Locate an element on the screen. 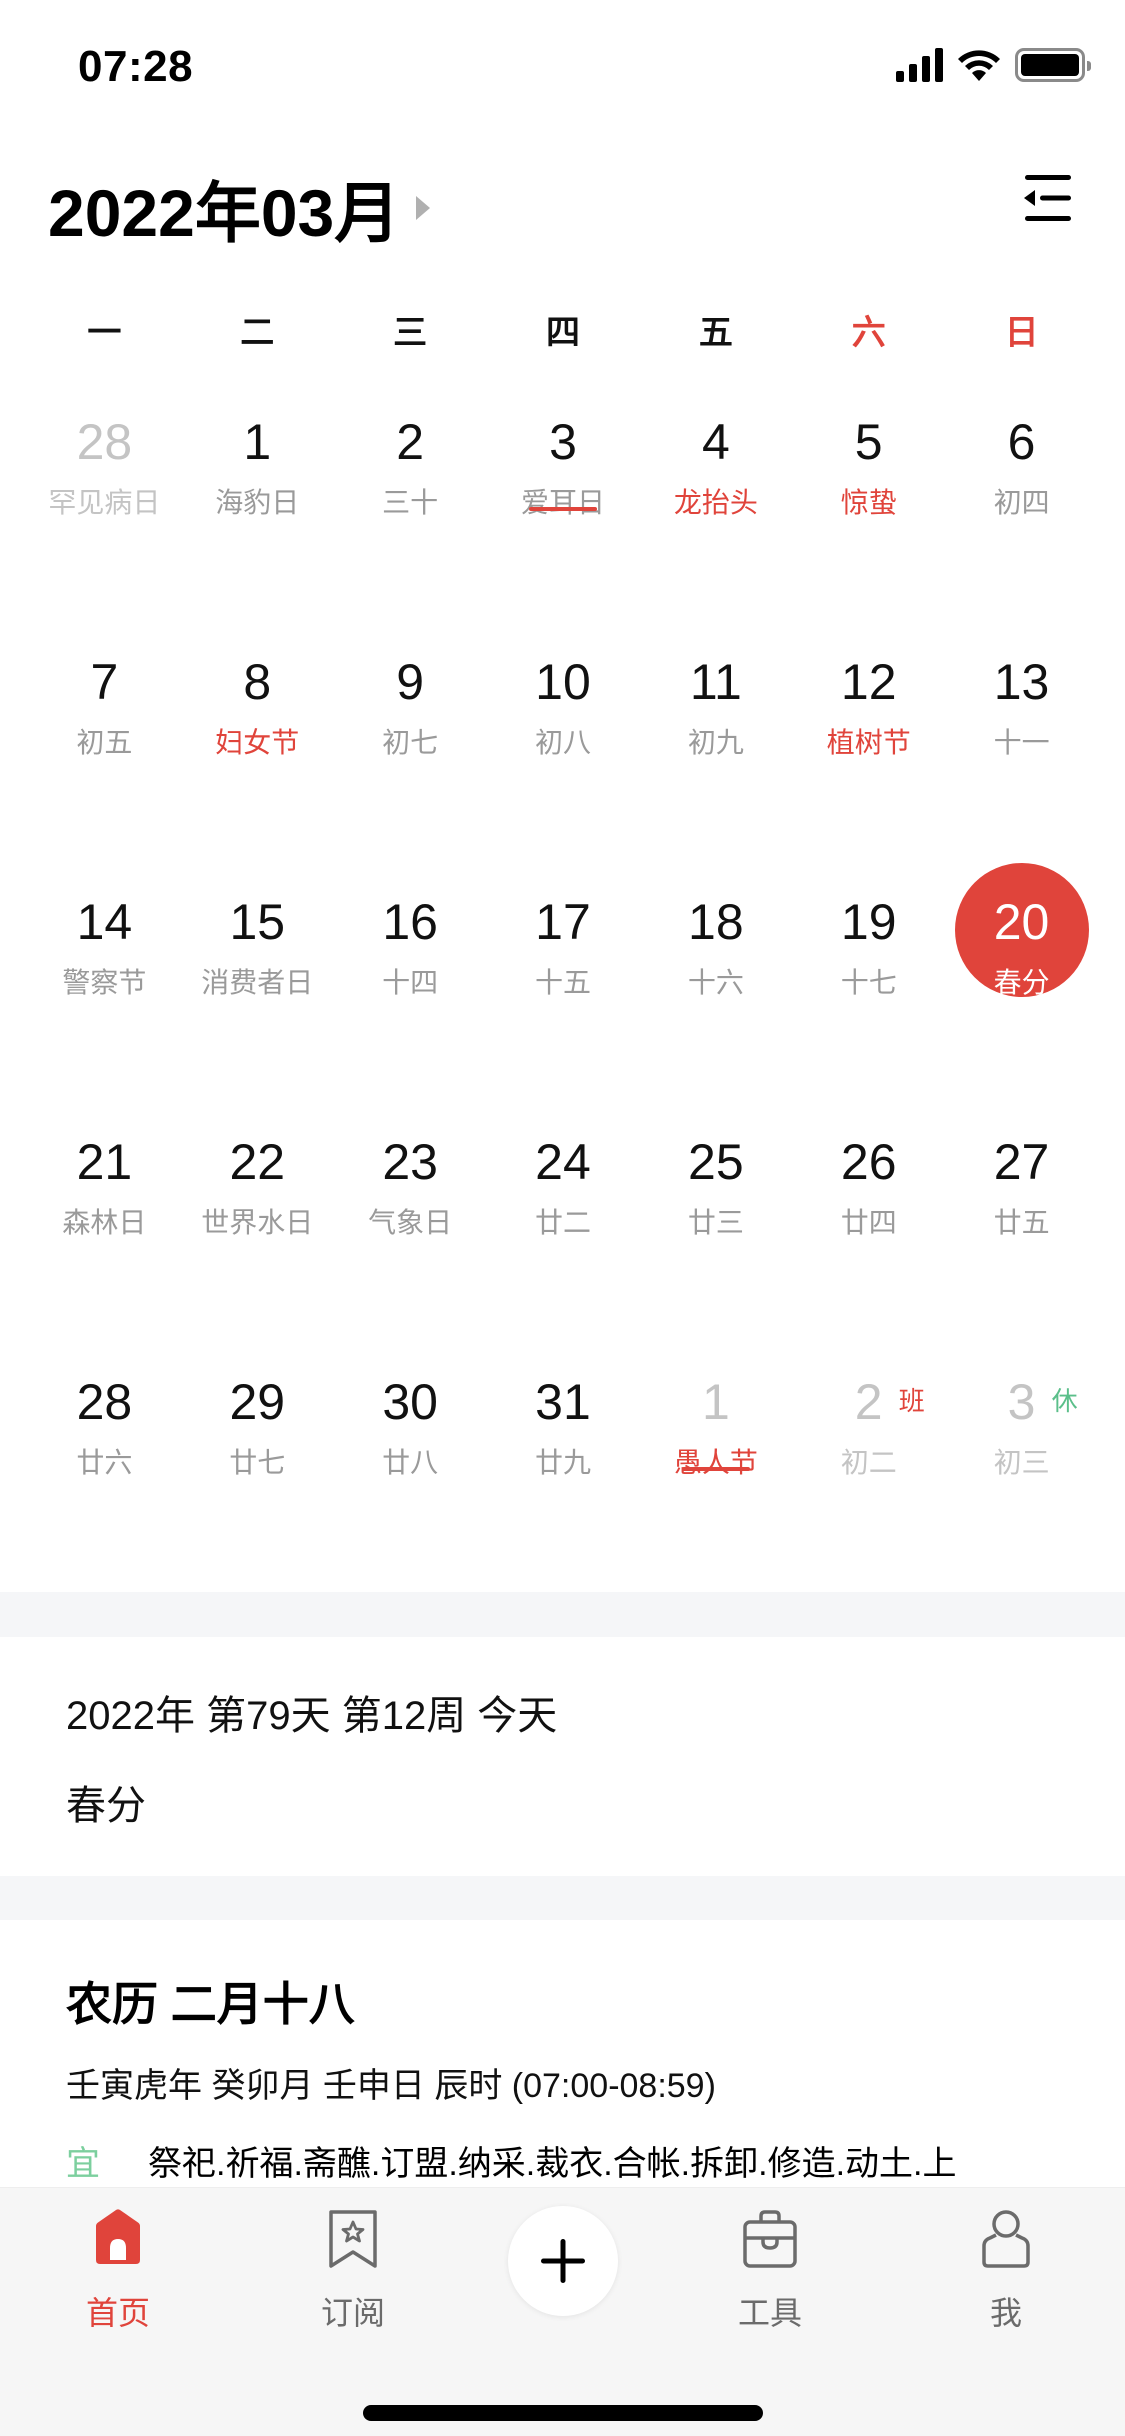 Image resolution: width=1125 pixels, height=2436 pixels. day-subtitle: 妇女节 is located at coordinates (257, 742).